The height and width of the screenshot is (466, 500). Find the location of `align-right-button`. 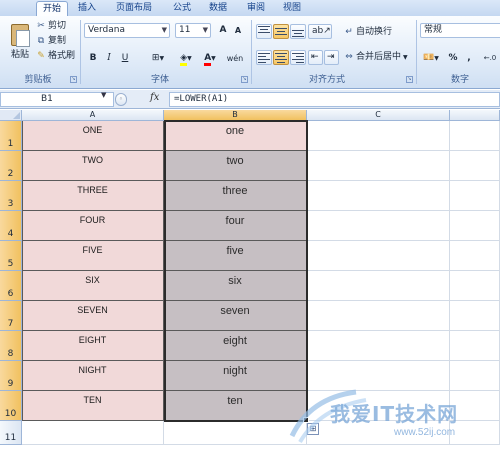

align-right-button is located at coordinates (298, 57).